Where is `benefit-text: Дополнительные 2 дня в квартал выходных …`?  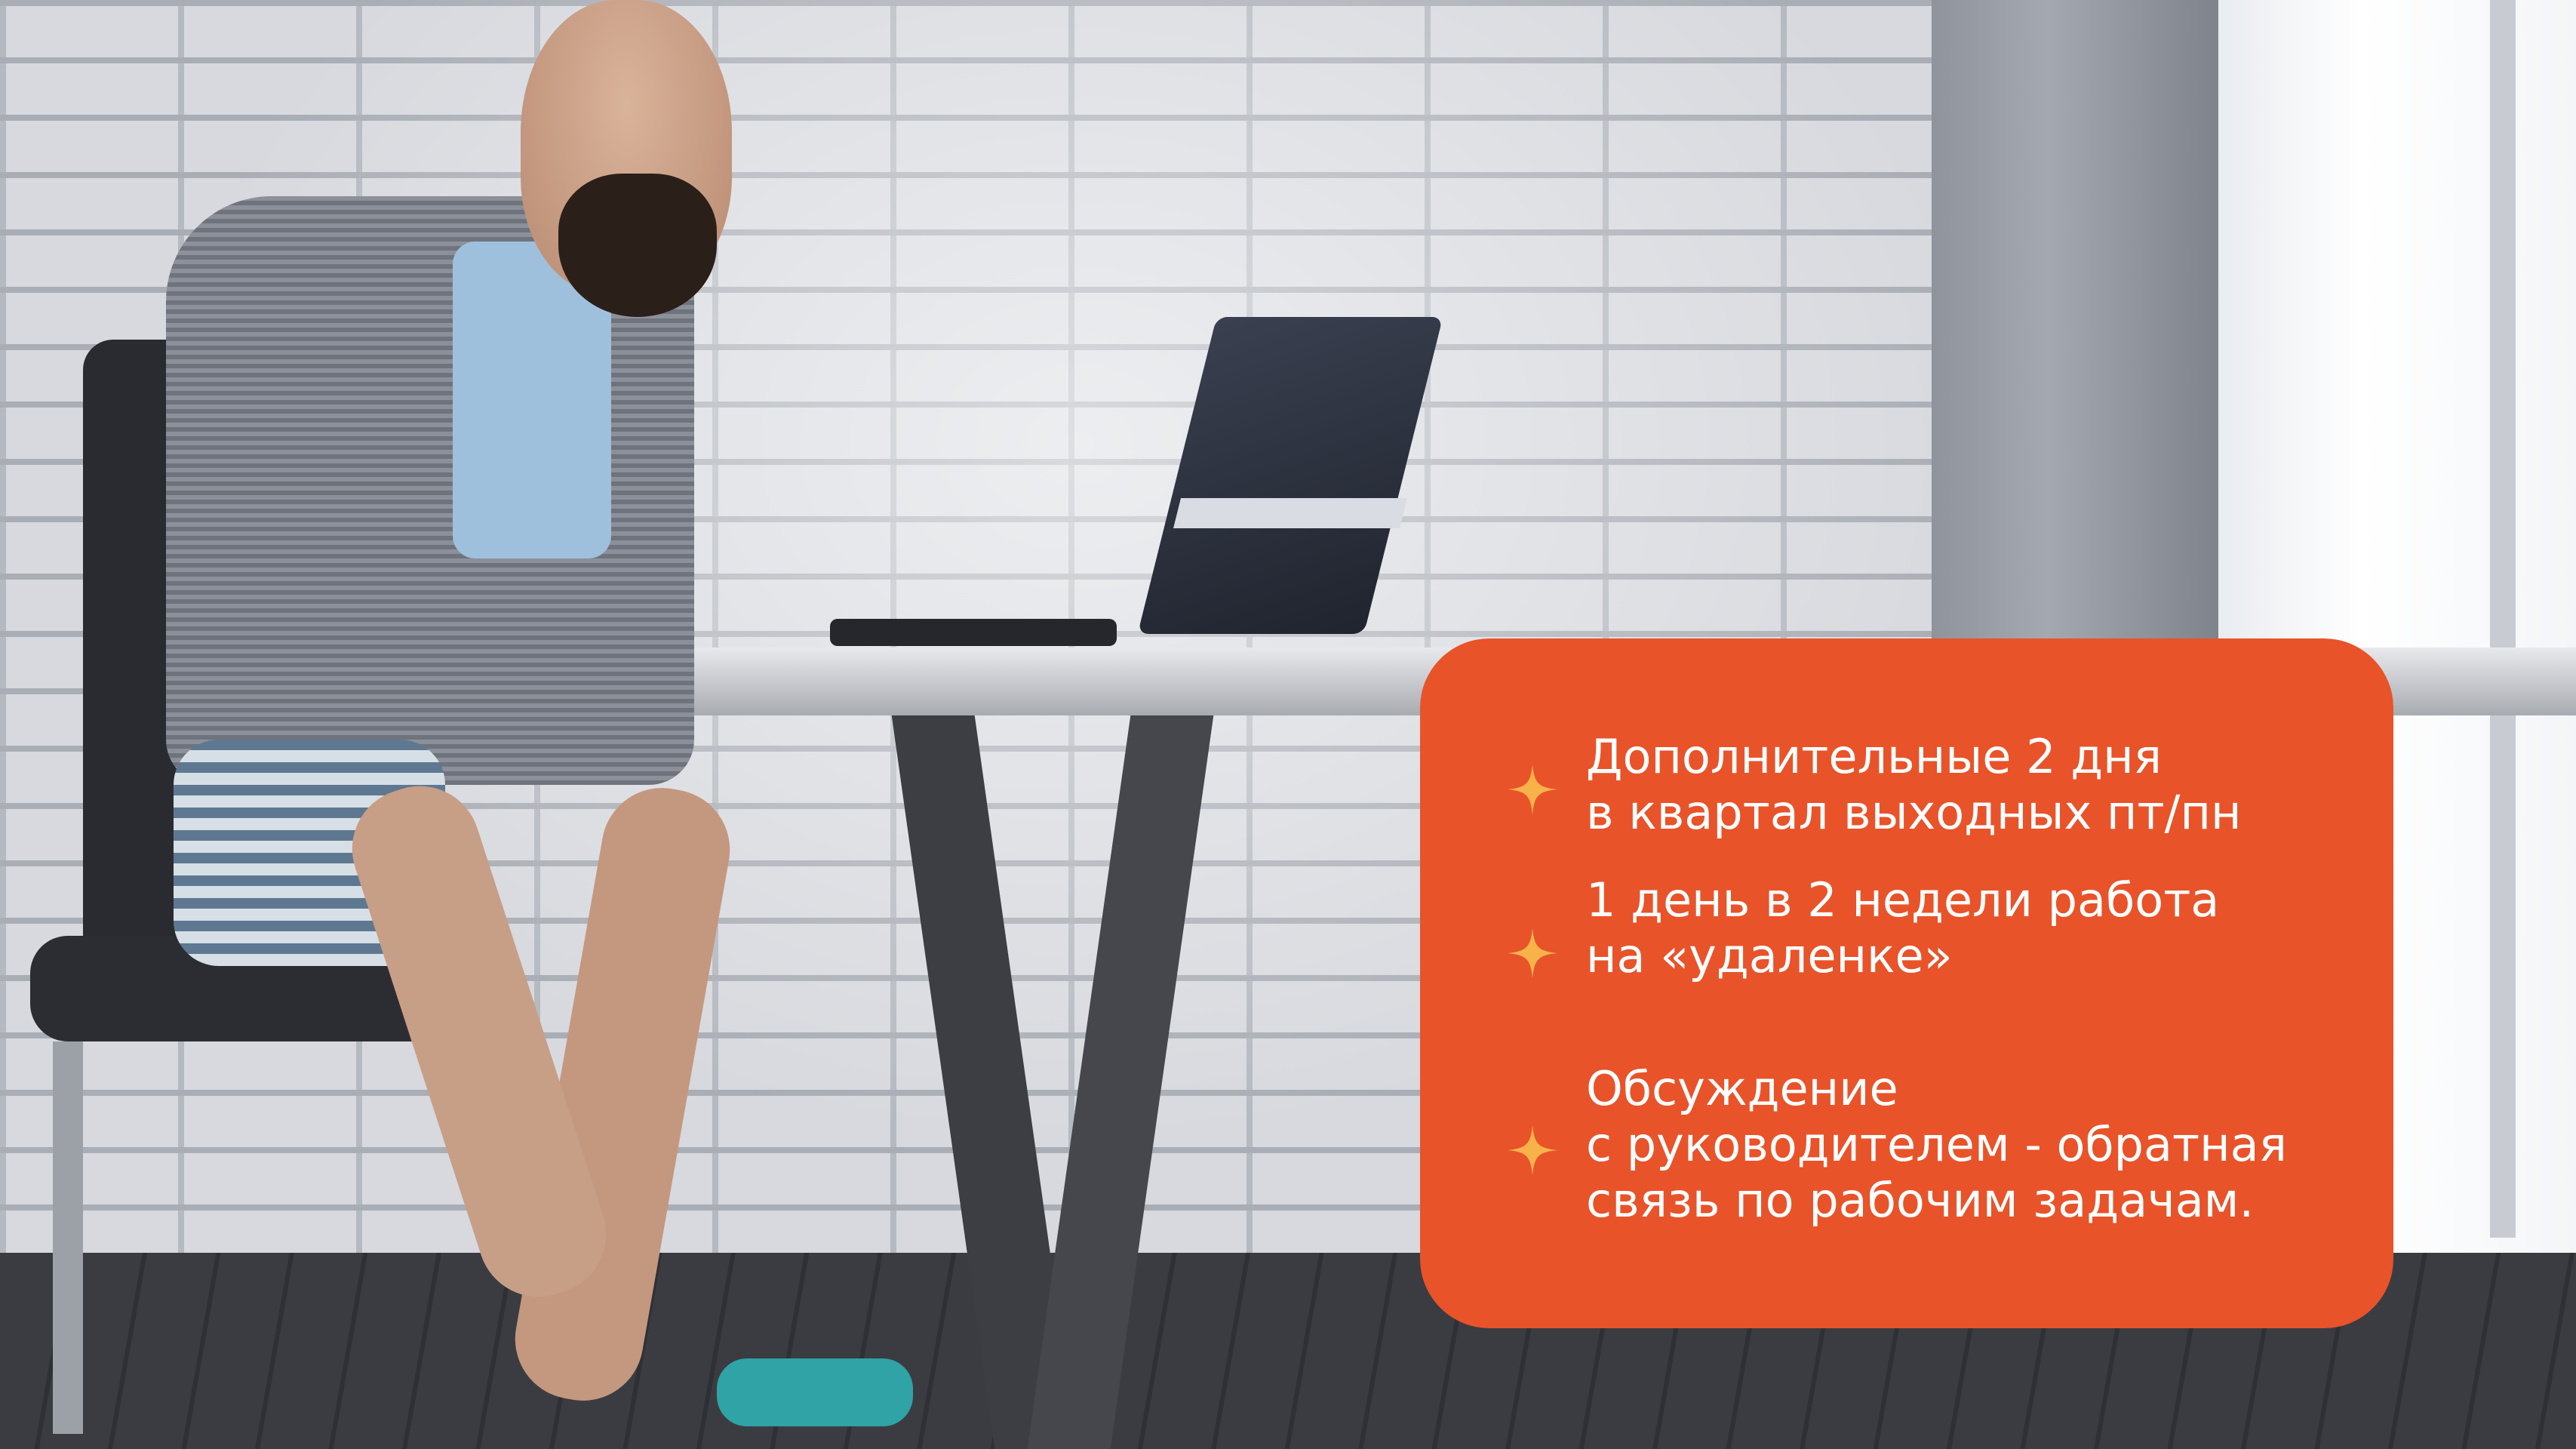
benefit-text: Дополнительные 2 дня в квартал выходных … is located at coordinates (1914, 784).